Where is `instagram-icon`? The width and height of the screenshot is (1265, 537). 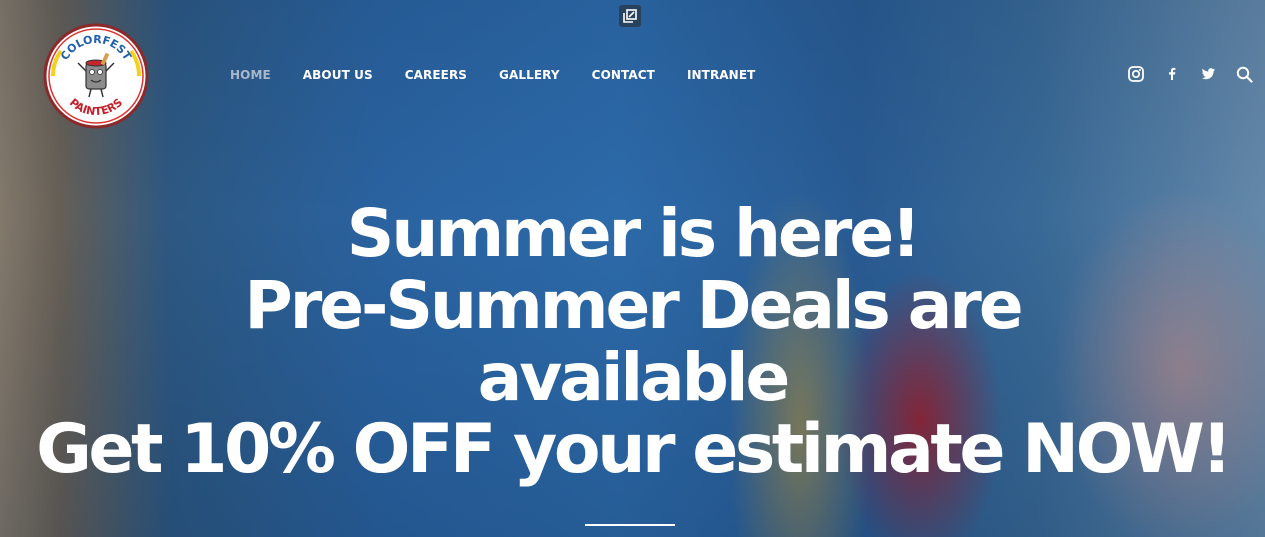
instagram-icon is located at coordinates (1136, 74).